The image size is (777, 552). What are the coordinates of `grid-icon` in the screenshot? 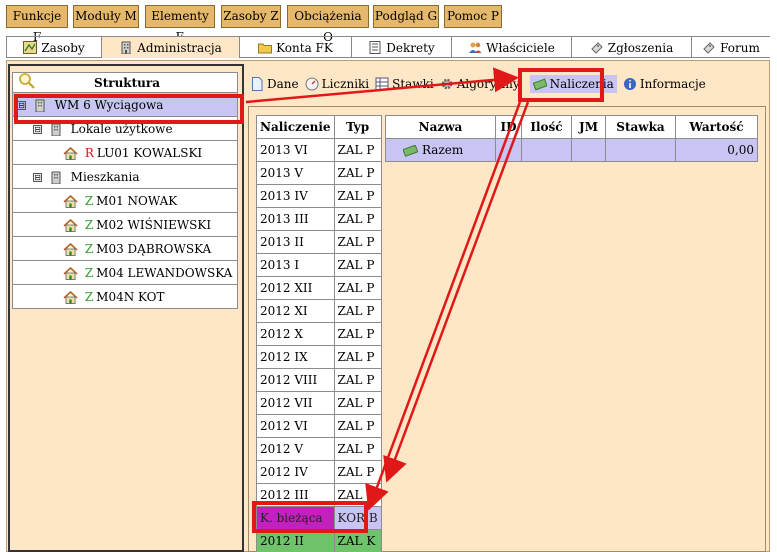 It's located at (382, 84).